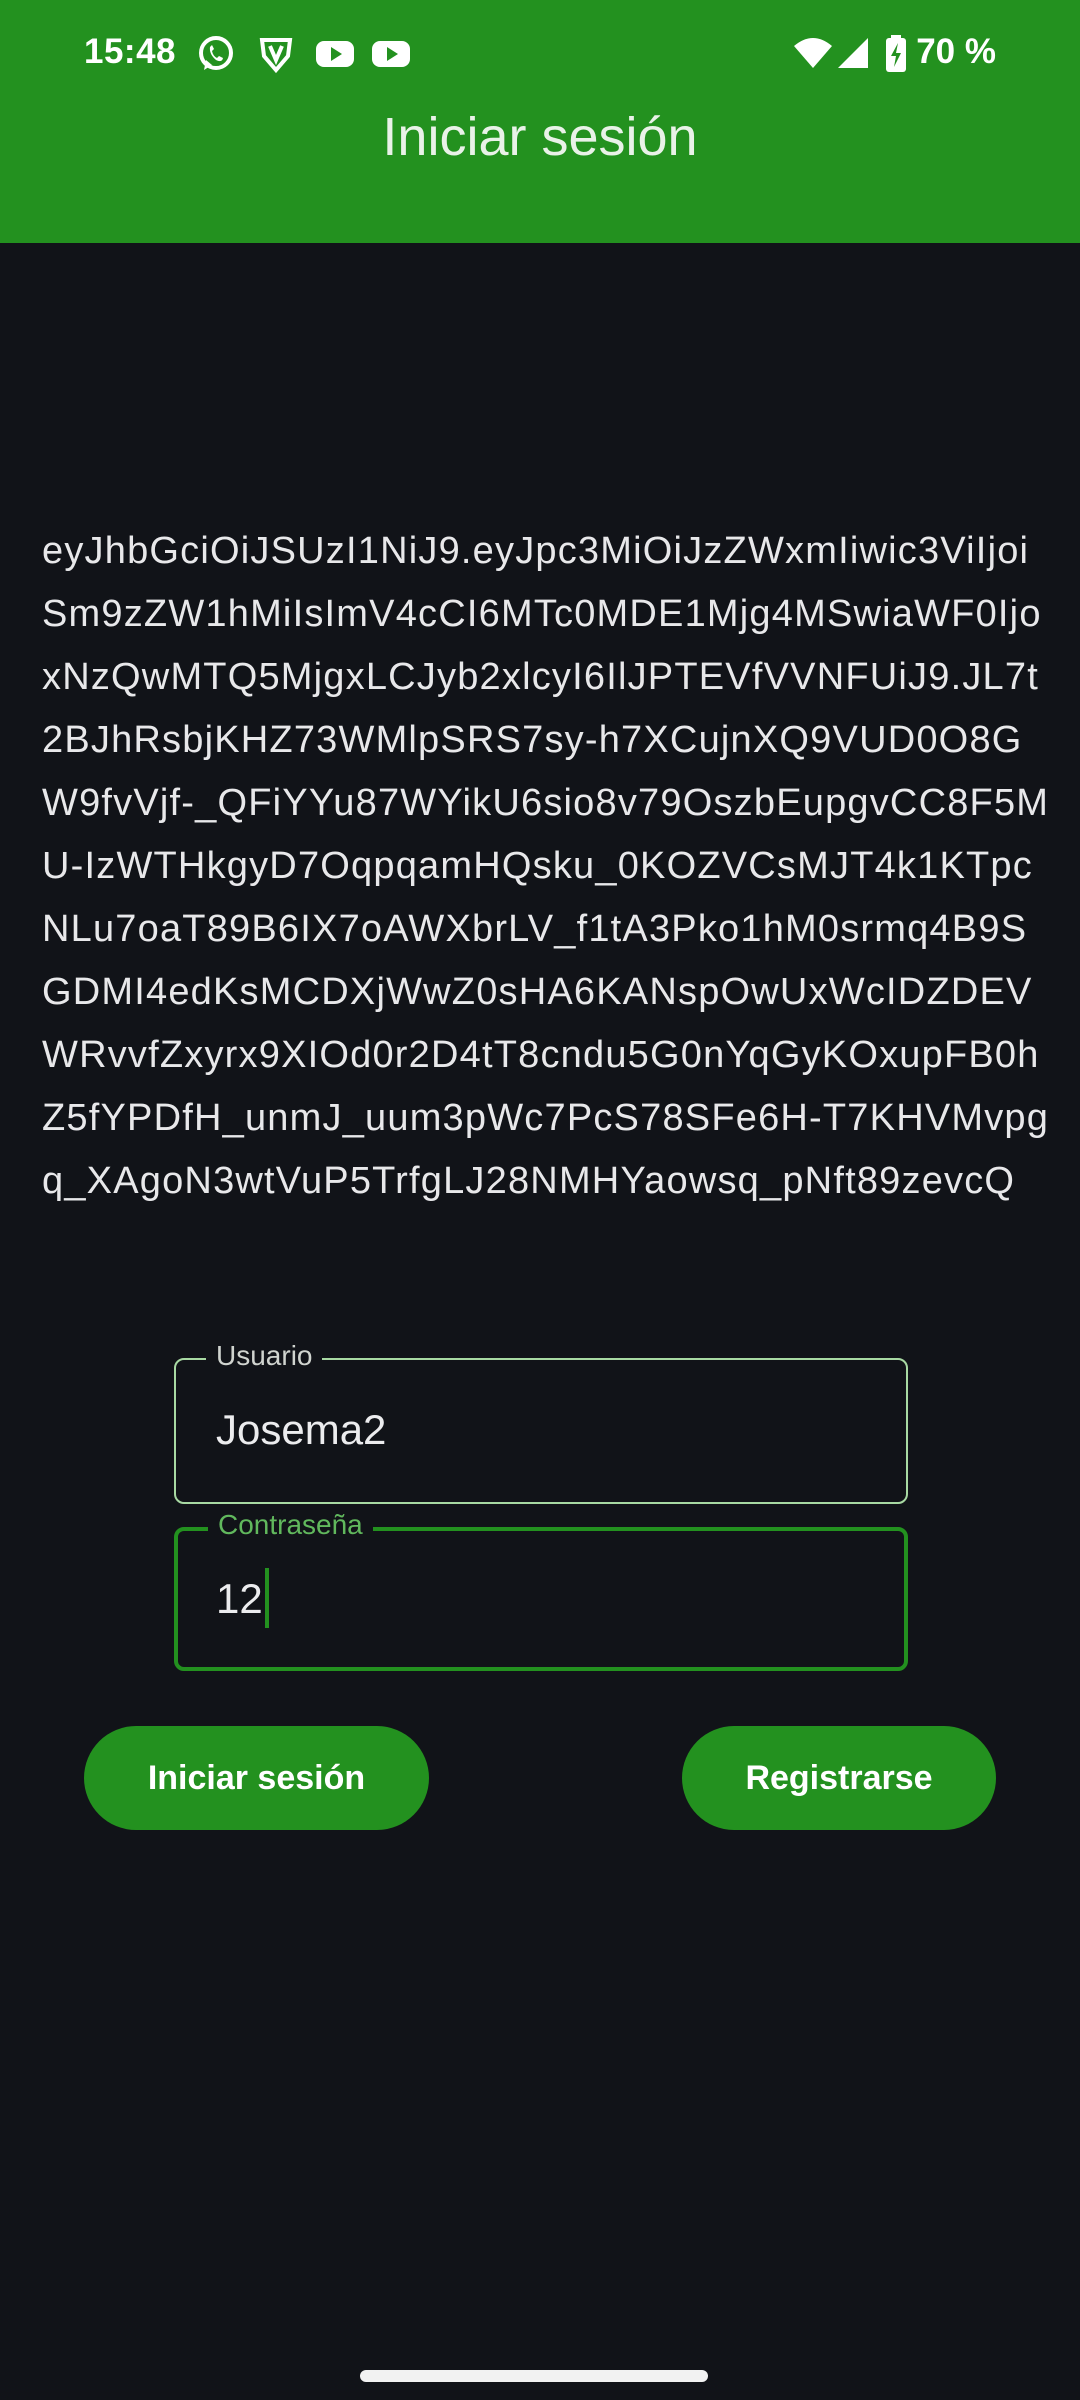 The width and height of the screenshot is (1080, 2400). Describe the element at coordinates (839, 1778) in the screenshot. I see `register-button: Registrarse` at that location.